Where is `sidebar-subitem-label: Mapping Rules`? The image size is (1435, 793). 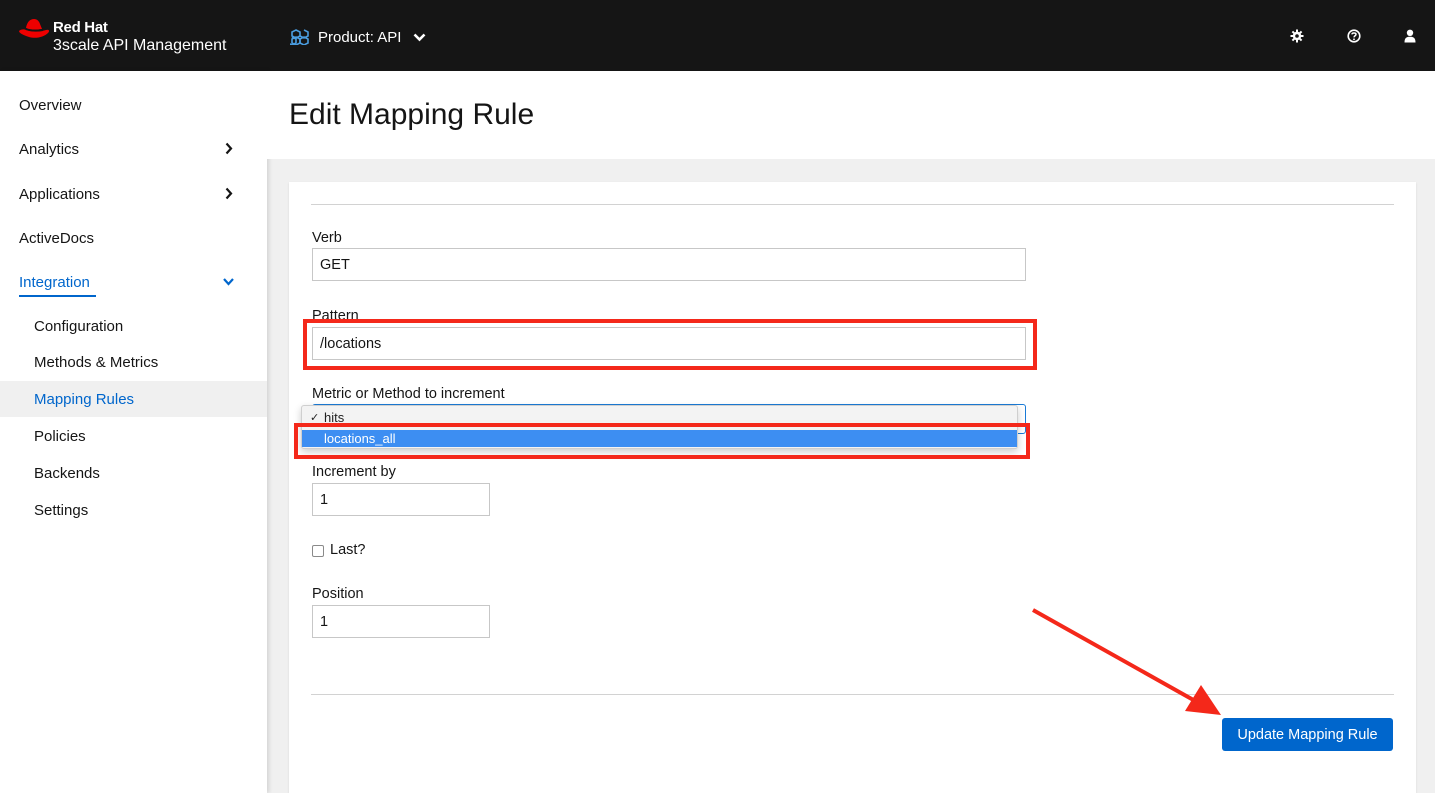 sidebar-subitem-label: Mapping Rules is located at coordinates (84, 399).